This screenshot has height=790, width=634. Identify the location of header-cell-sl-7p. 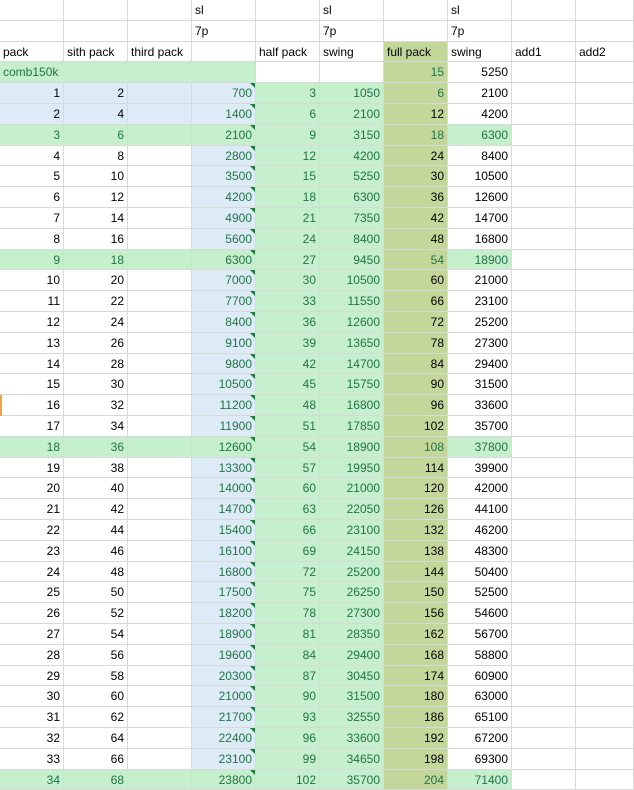
(224, 52).